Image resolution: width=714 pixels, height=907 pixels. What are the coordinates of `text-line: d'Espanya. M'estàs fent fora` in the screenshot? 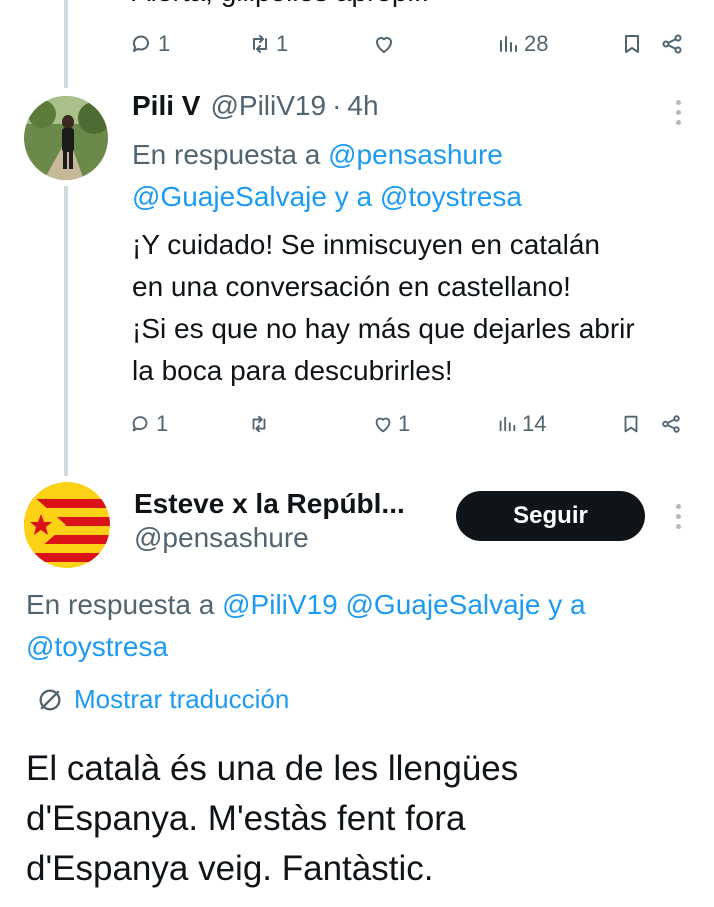 It's located at (246, 818).